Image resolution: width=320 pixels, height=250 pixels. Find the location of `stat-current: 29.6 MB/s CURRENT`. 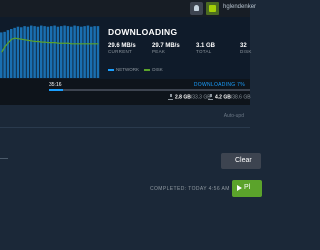

stat-current: 29.6 MB/s CURRENT is located at coordinates (122, 48).